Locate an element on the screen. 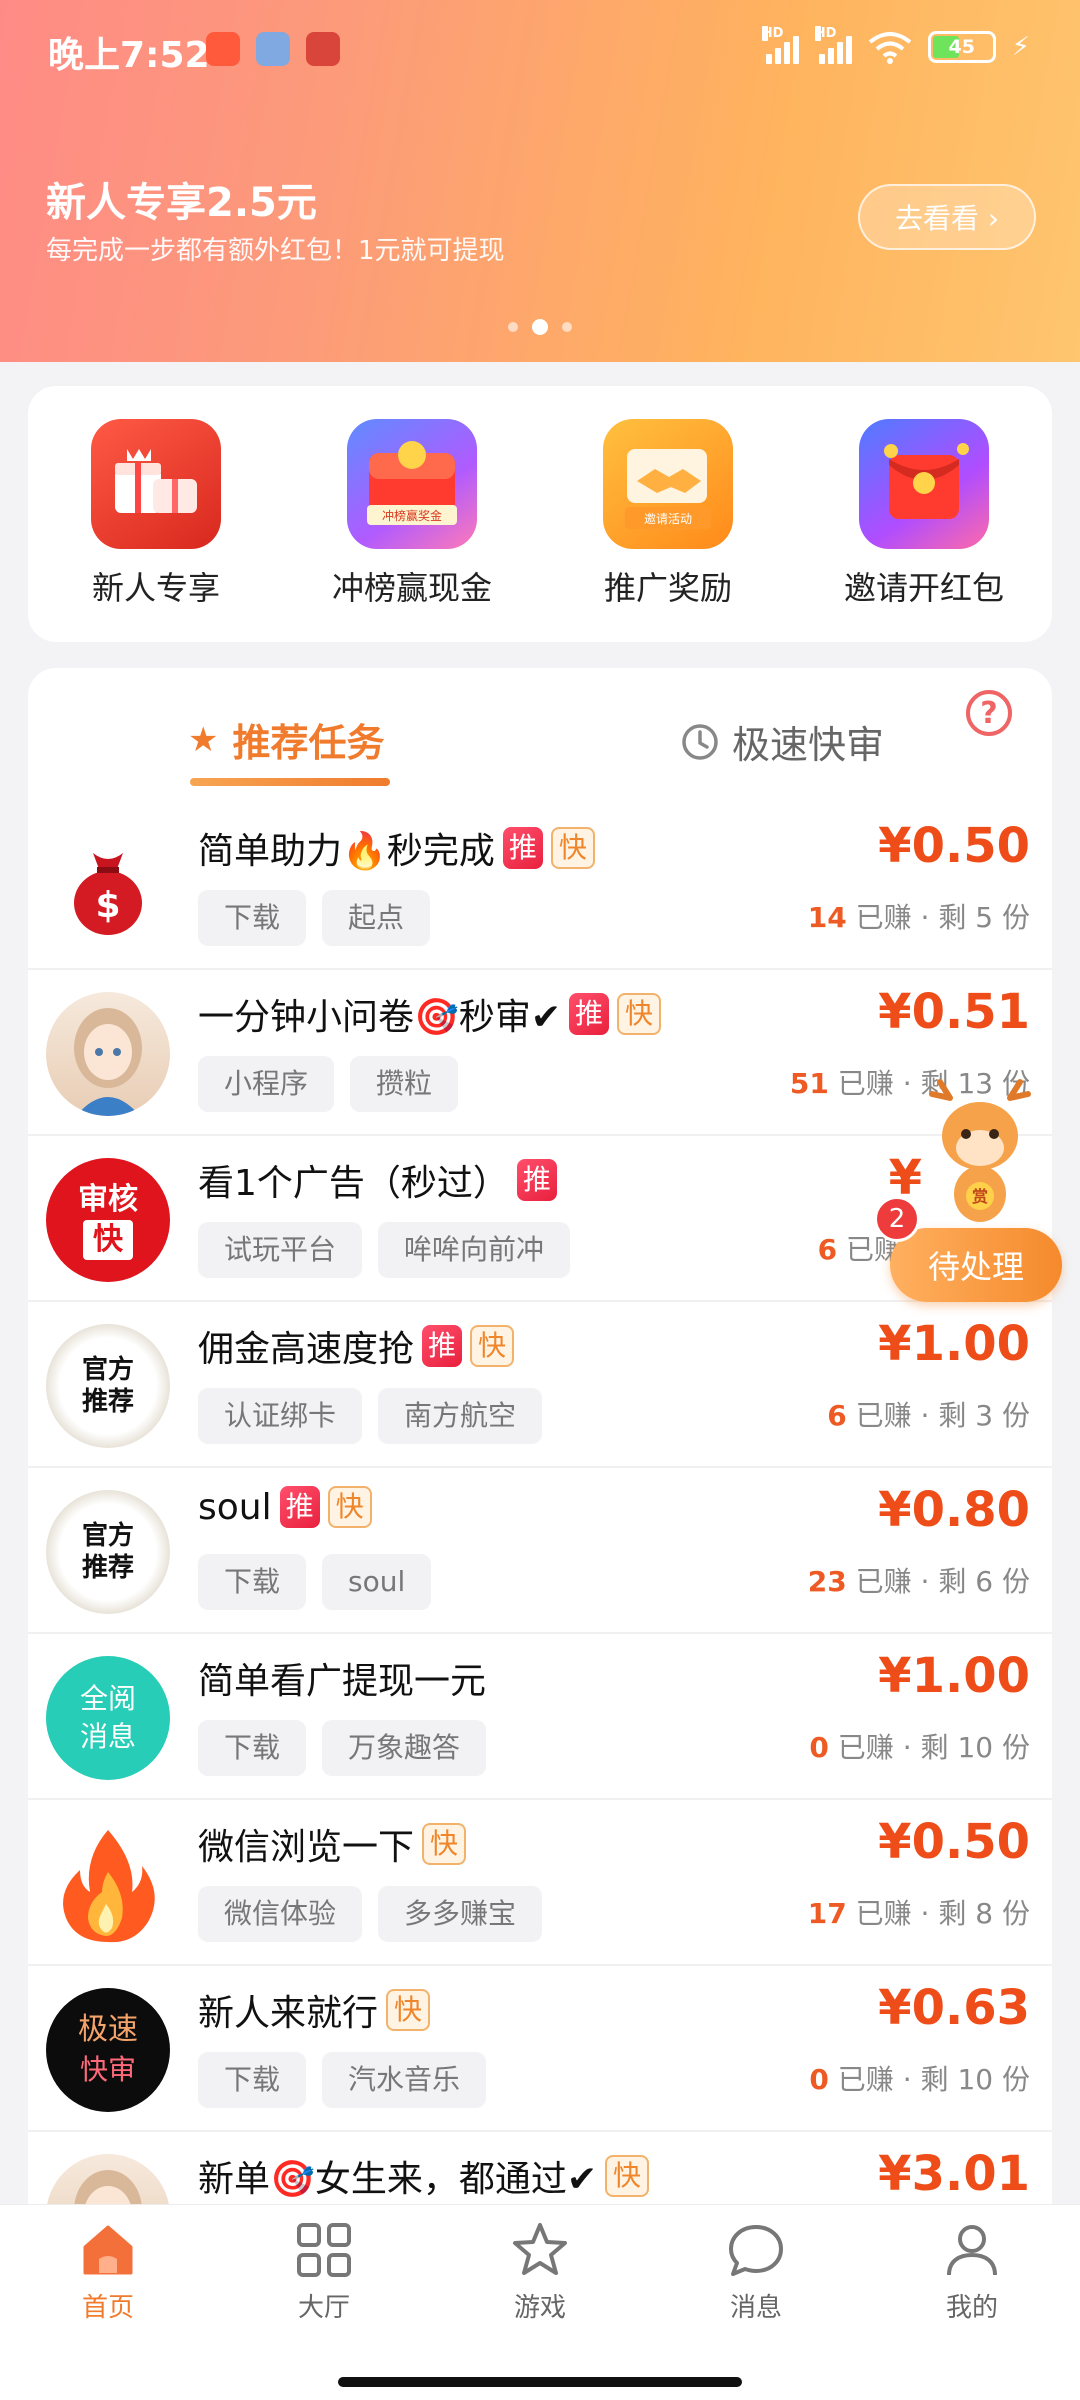 The image size is (1080, 2400). task-title: 新人来就行 is located at coordinates (288, 2013).